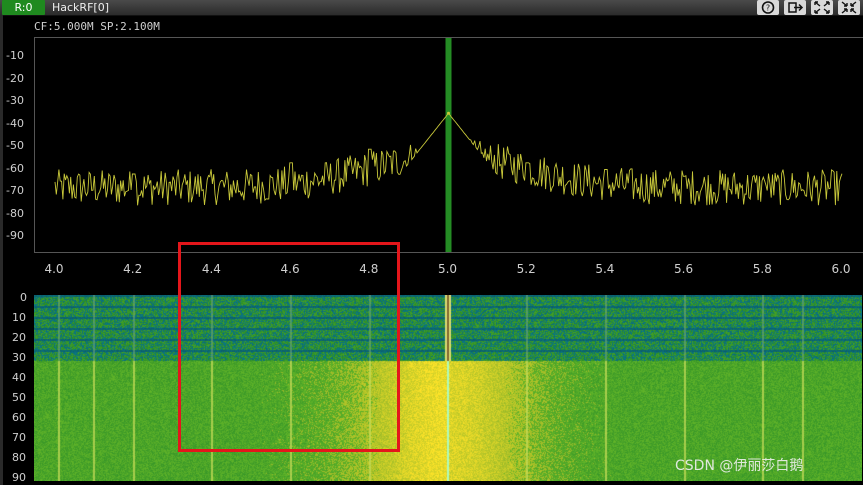 The width and height of the screenshot is (863, 485). What do you see at coordinates (290, 269) in the screenshot?
I see `x-tick-label: 4.6` at bounding box center [290, 269].